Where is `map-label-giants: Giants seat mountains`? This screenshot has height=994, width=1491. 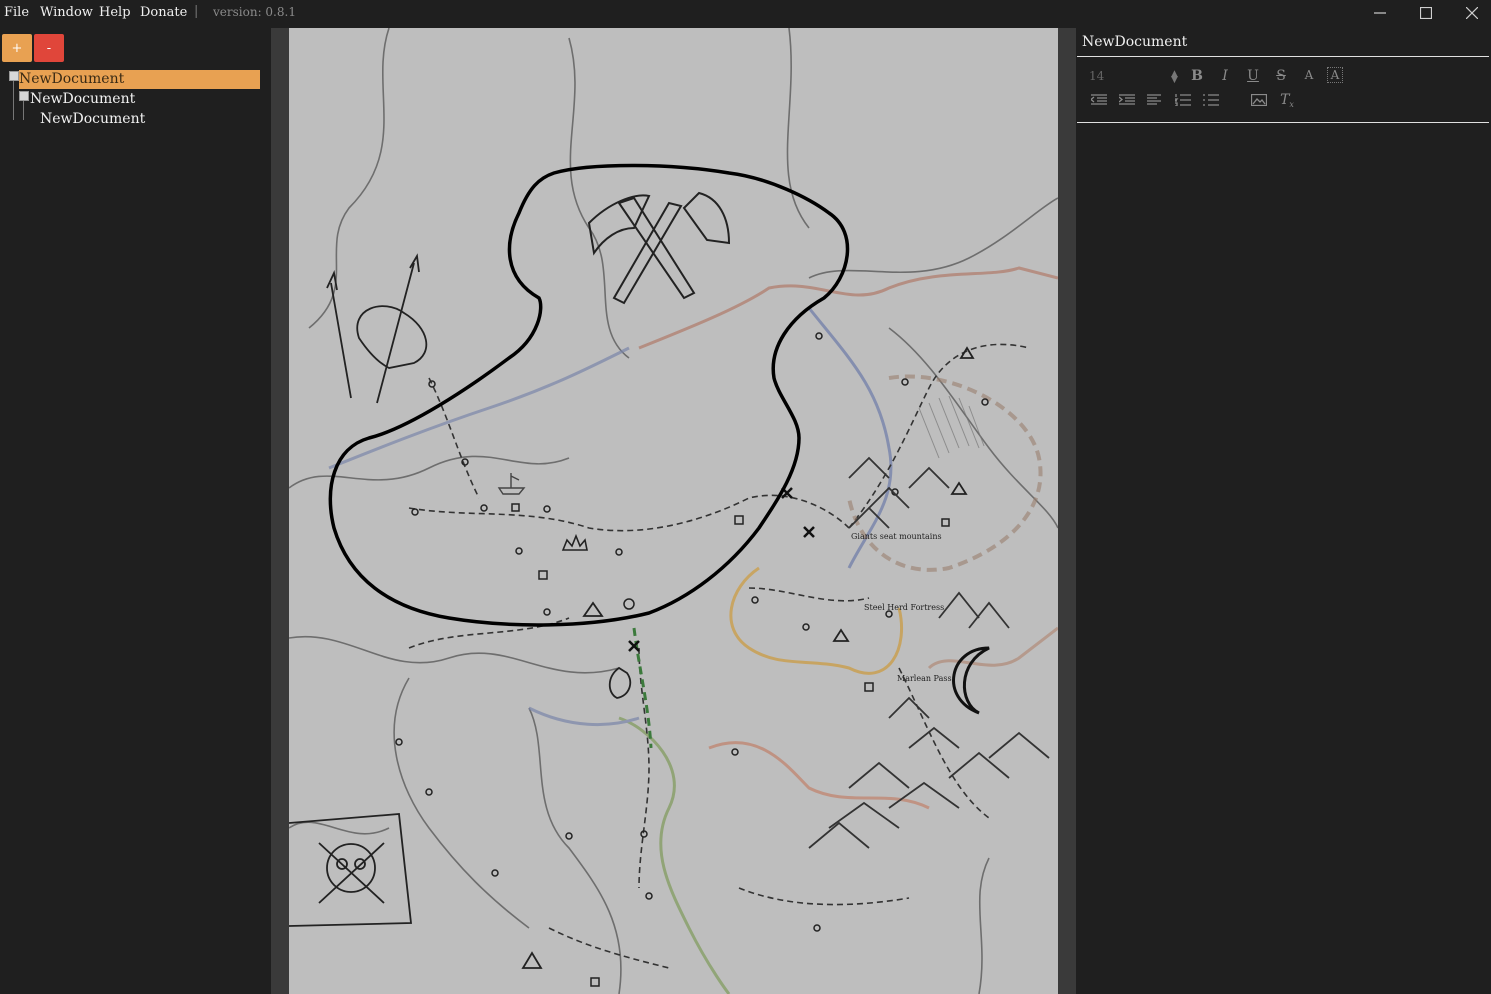
map-label-giants: Giants seat mountains is located at coordinates (896, 536).